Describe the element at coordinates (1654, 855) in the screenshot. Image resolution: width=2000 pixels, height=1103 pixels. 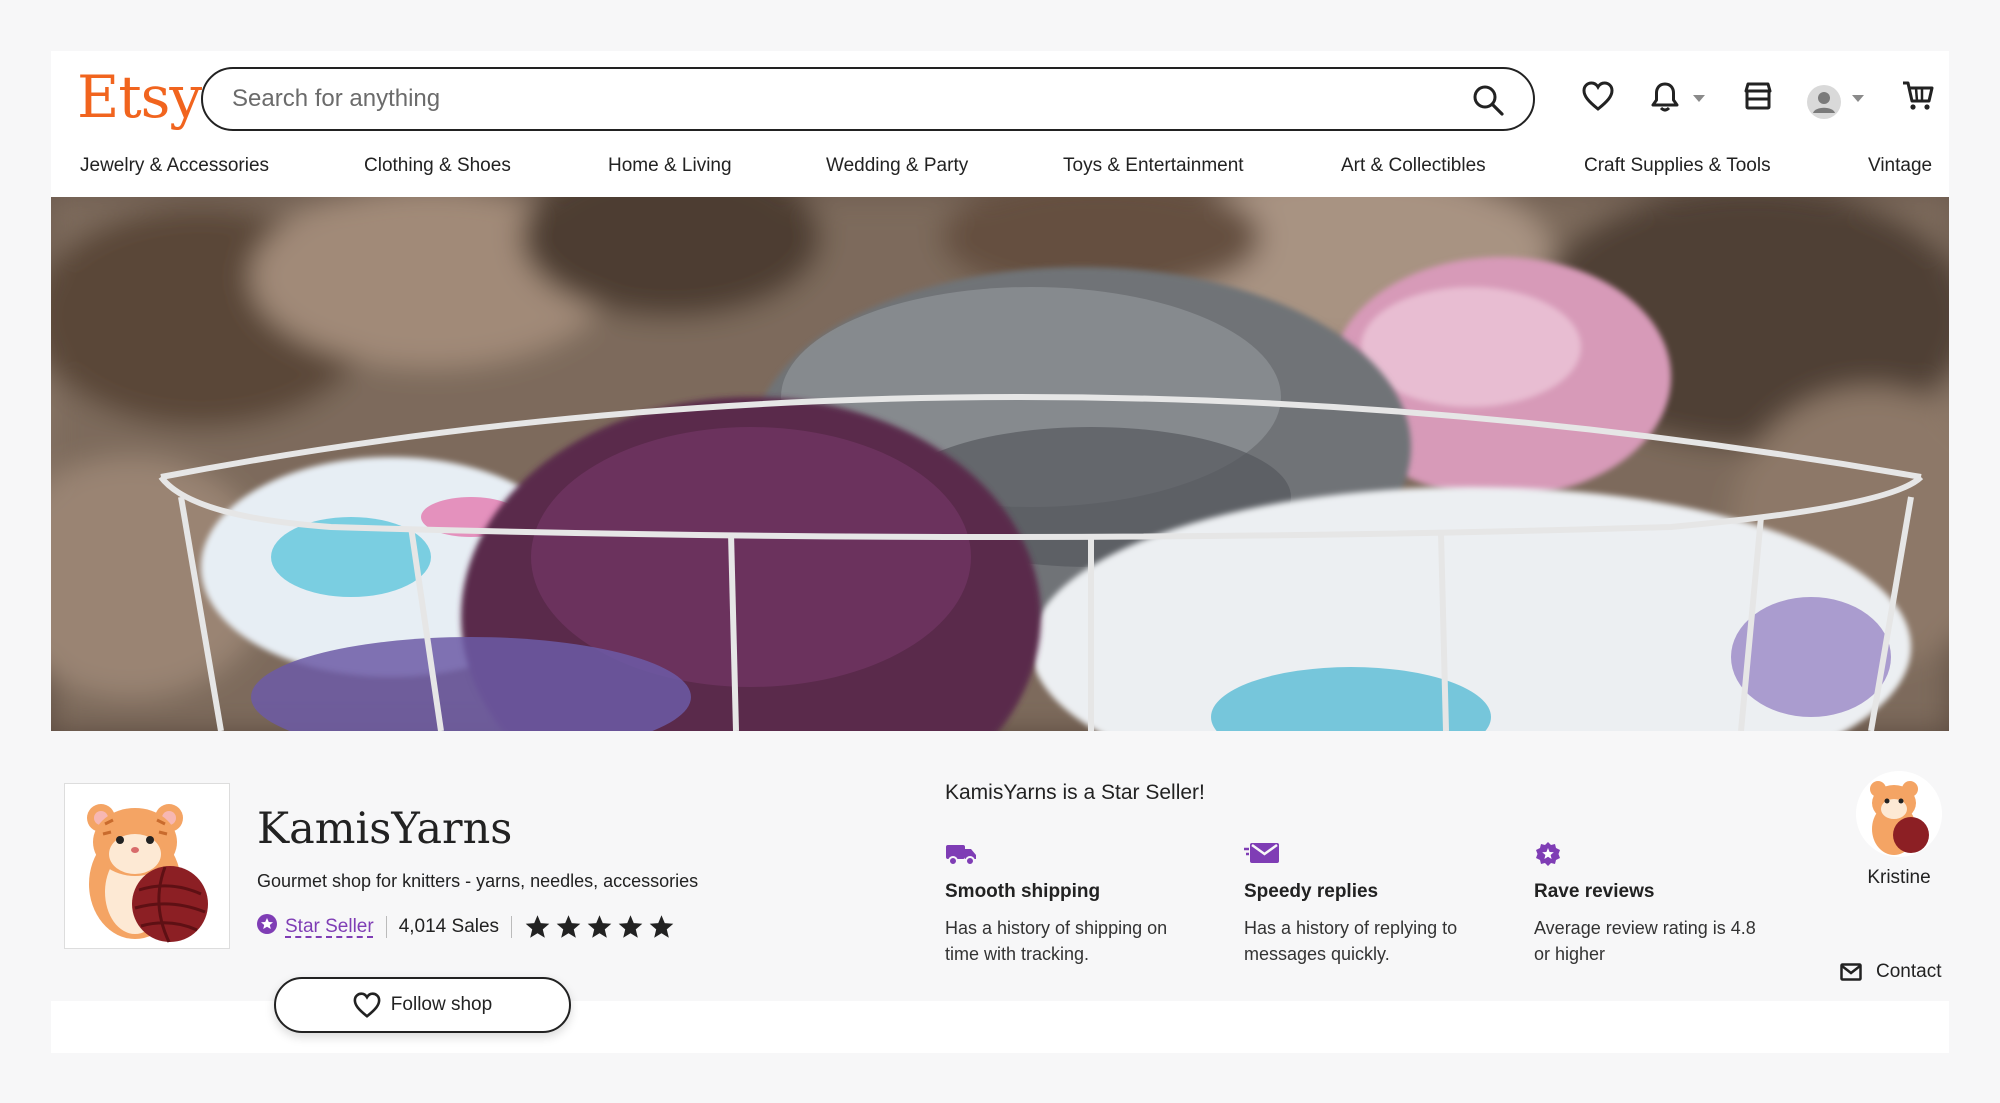
I see `star-badge-icon` at that location.